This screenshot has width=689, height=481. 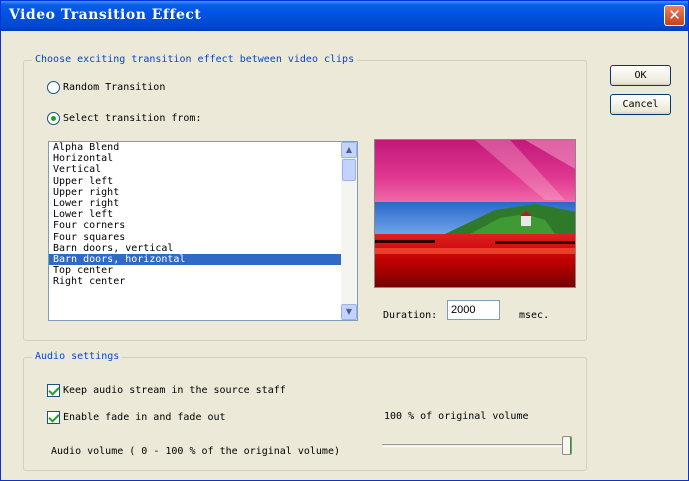 I want to click on random-transition-label: Random Transition, so click(x=114, y=87).